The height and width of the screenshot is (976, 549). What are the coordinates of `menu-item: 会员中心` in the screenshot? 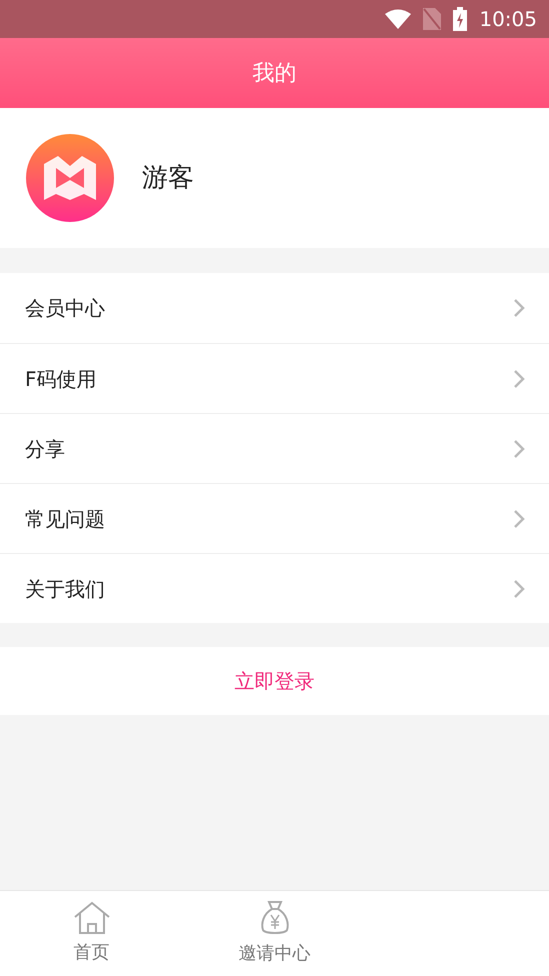 It's located at (274, 308).